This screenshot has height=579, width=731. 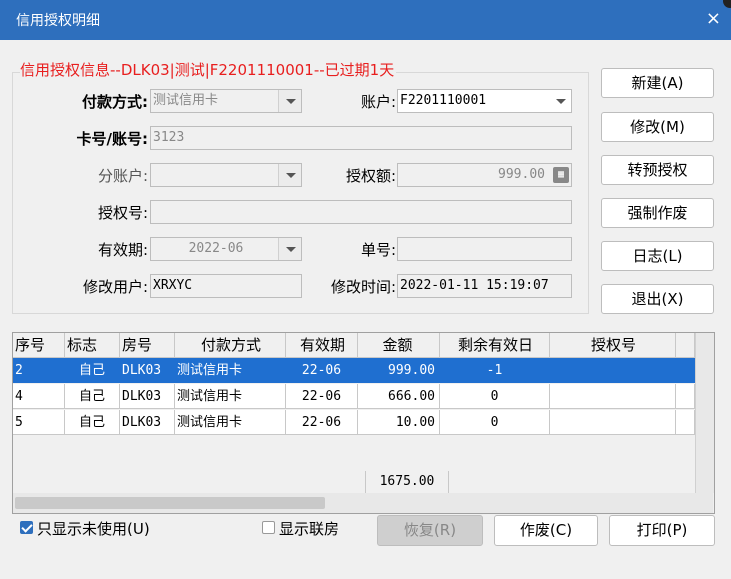 I want to click on bill-number-field, so click(x=484, y=249).